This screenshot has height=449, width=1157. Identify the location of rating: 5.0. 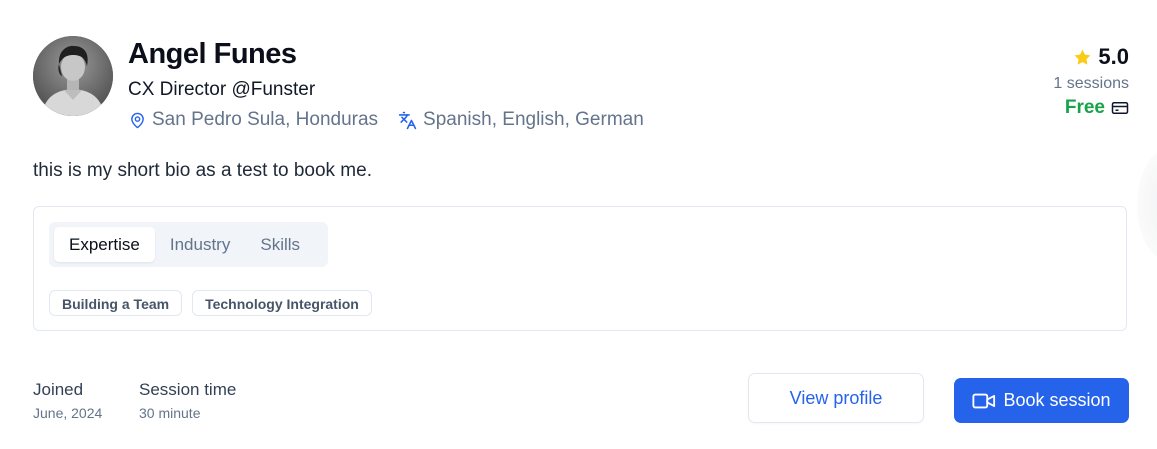
(1091, 57).